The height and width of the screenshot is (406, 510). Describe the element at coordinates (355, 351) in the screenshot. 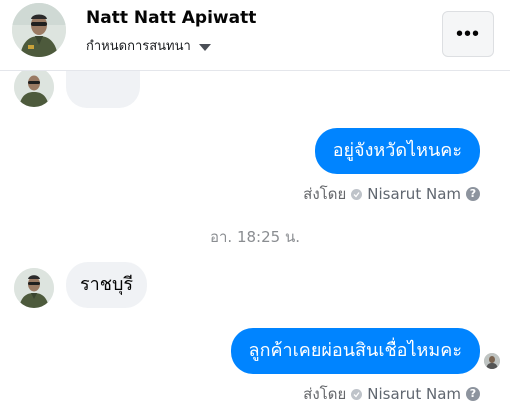

I see `message-bubble-outgoing: ลูกค้าเคยผ่อนสินเชื่อไหมคะ` at that location.